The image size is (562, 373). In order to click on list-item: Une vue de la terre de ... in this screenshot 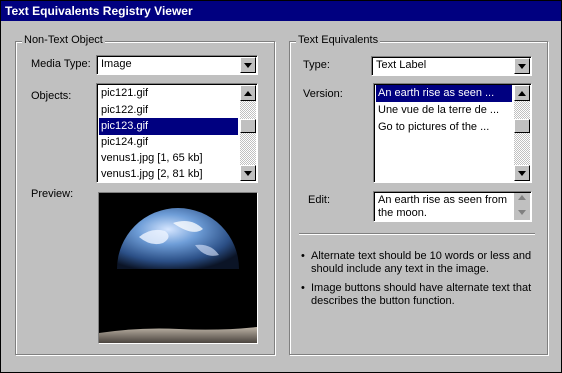, I will do `click(444, 110)`.